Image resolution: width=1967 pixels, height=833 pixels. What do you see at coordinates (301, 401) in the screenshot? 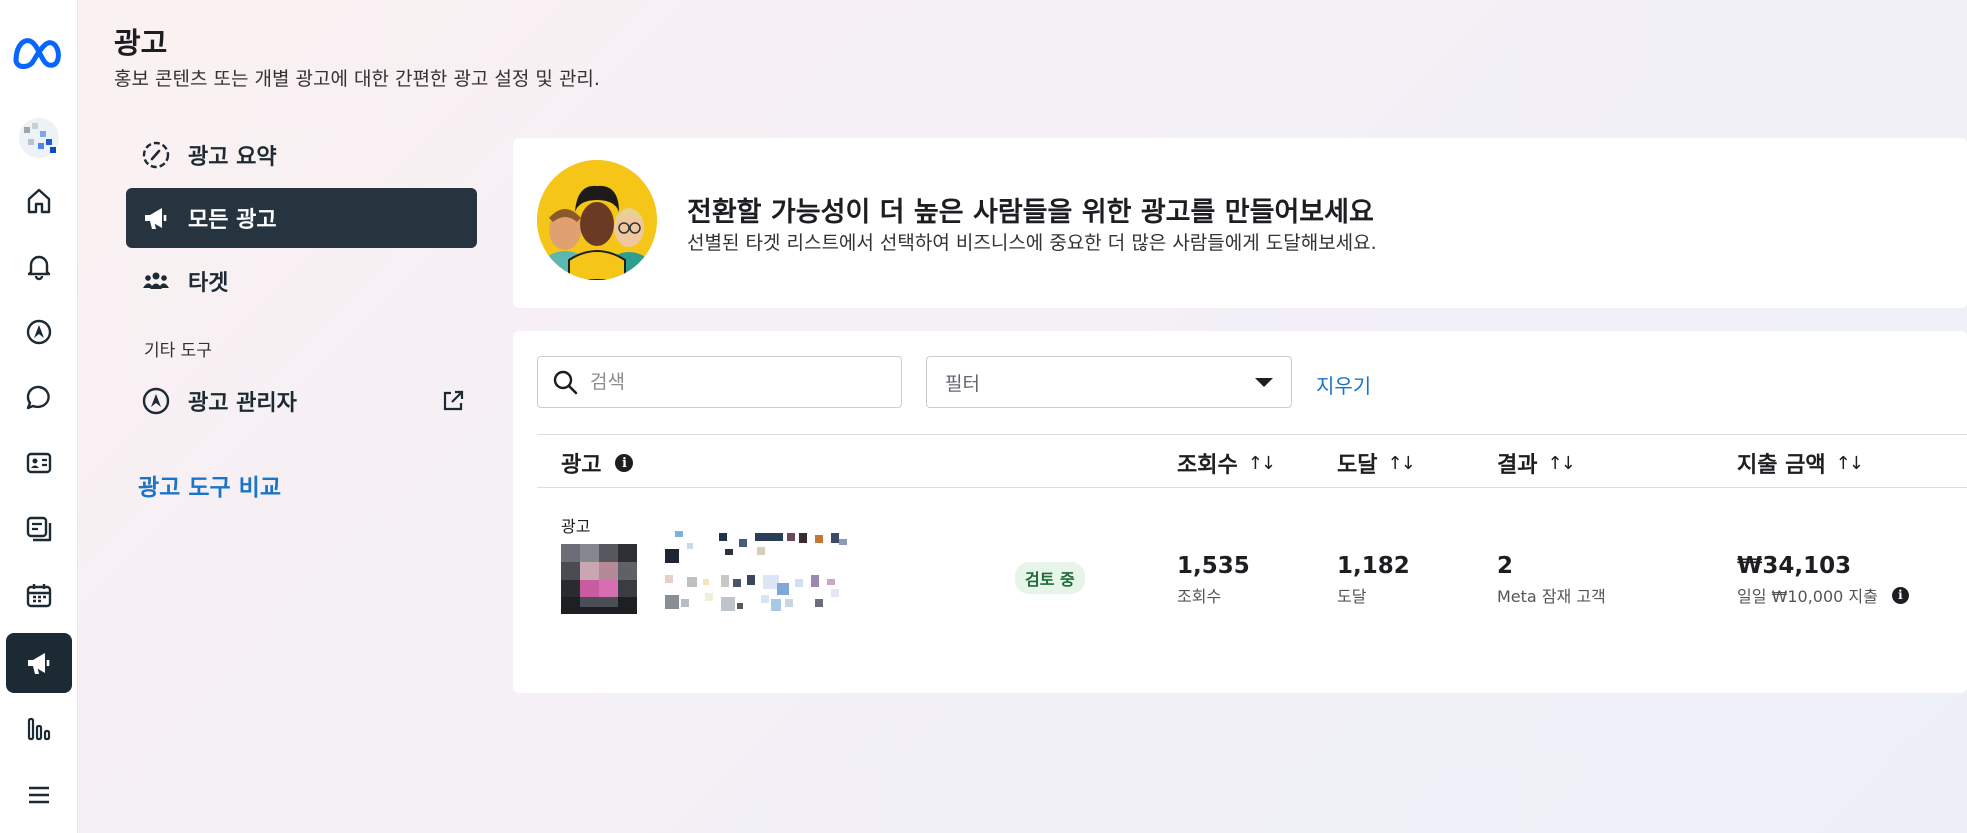
I see `nav-item-ads-manager: 광고 관리자` at bounding box center [301, 401].